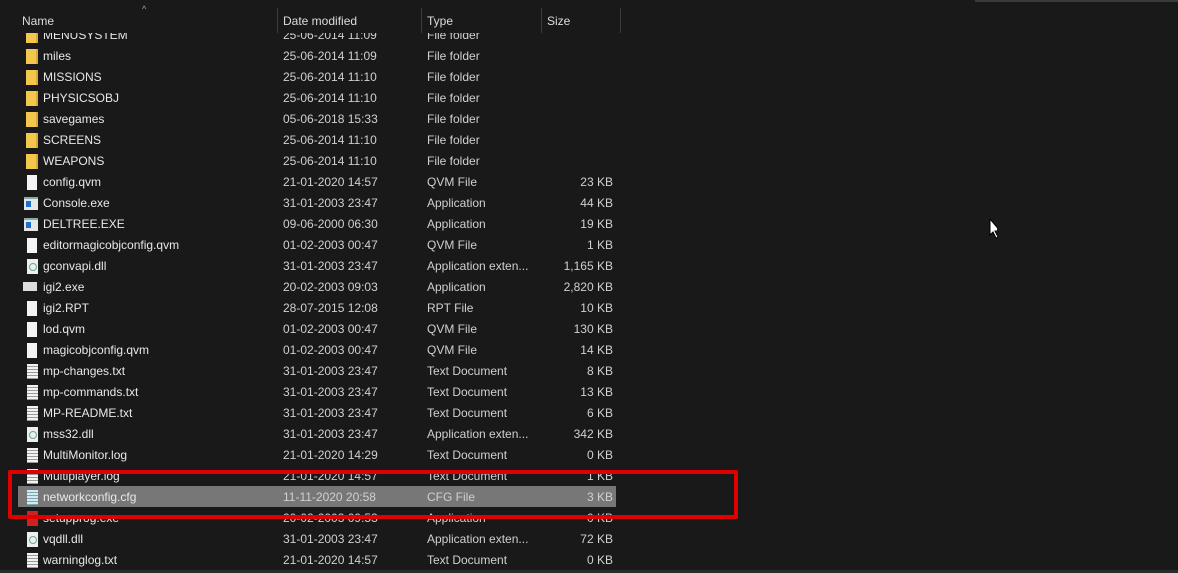 This screenshot has height=573, width=1178. What do you see at coordinates (66, 308) in the screenshot?
I see `file-name: igi2.RPT` at bounding box center [66, 308].